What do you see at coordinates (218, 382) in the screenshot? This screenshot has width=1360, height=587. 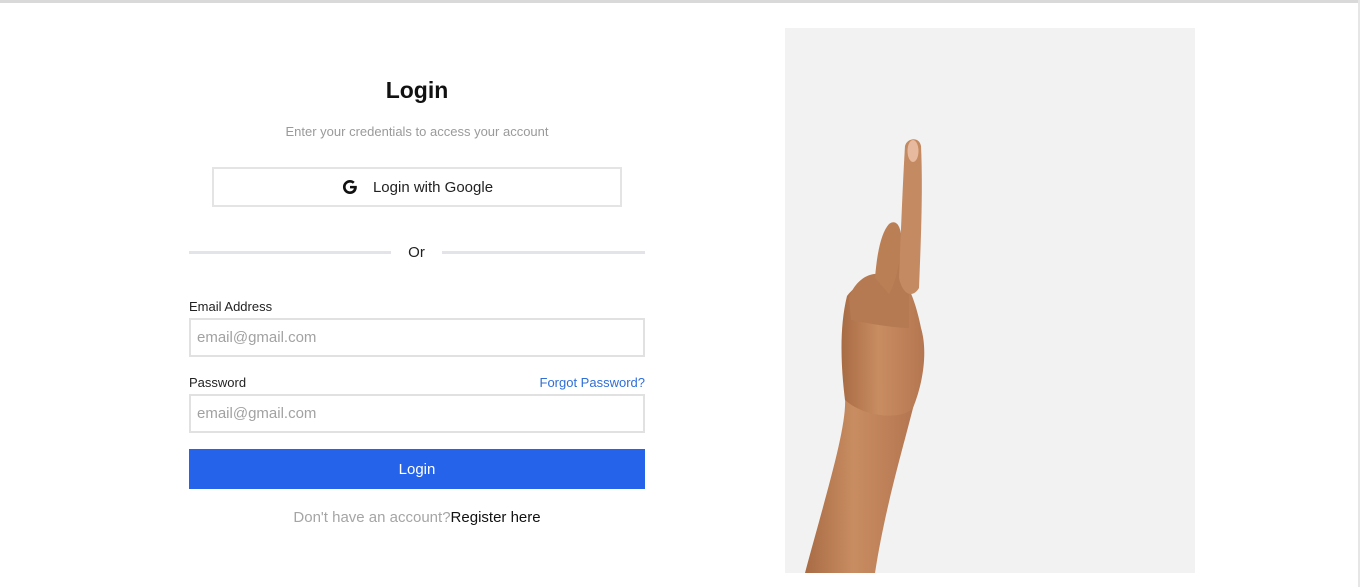 I see `password-label: Password` at bounding box center [218, 382].